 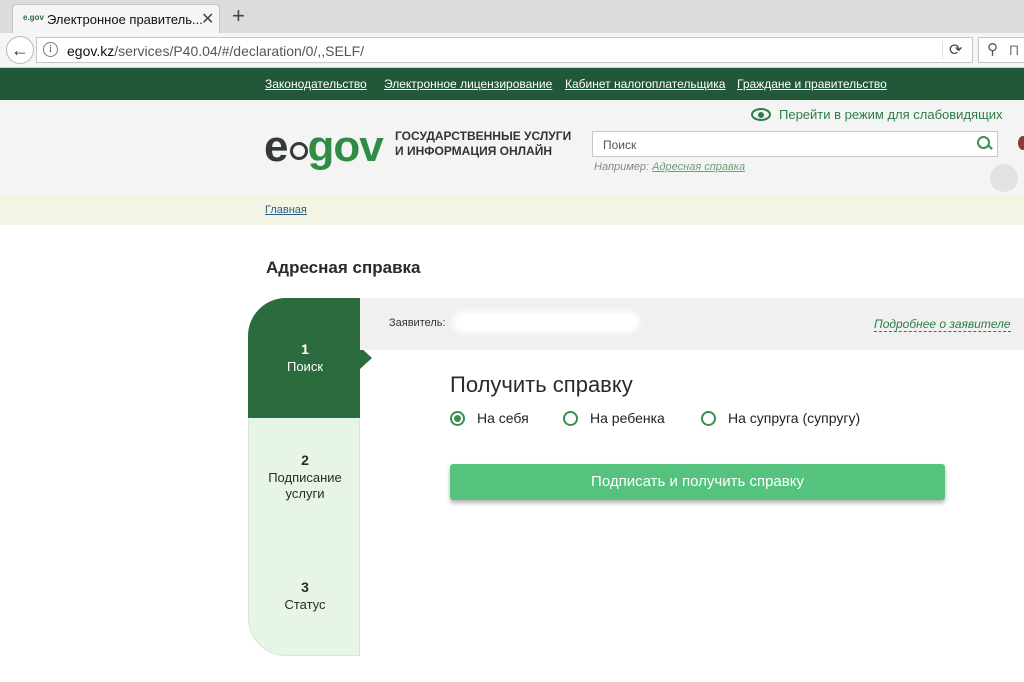 What do you see at coordinates (512, 16) in the screenshot?
I see `browser-tab-bar: e.gov Электронное правитель... ✕ +` at bounding box center [512, 16].